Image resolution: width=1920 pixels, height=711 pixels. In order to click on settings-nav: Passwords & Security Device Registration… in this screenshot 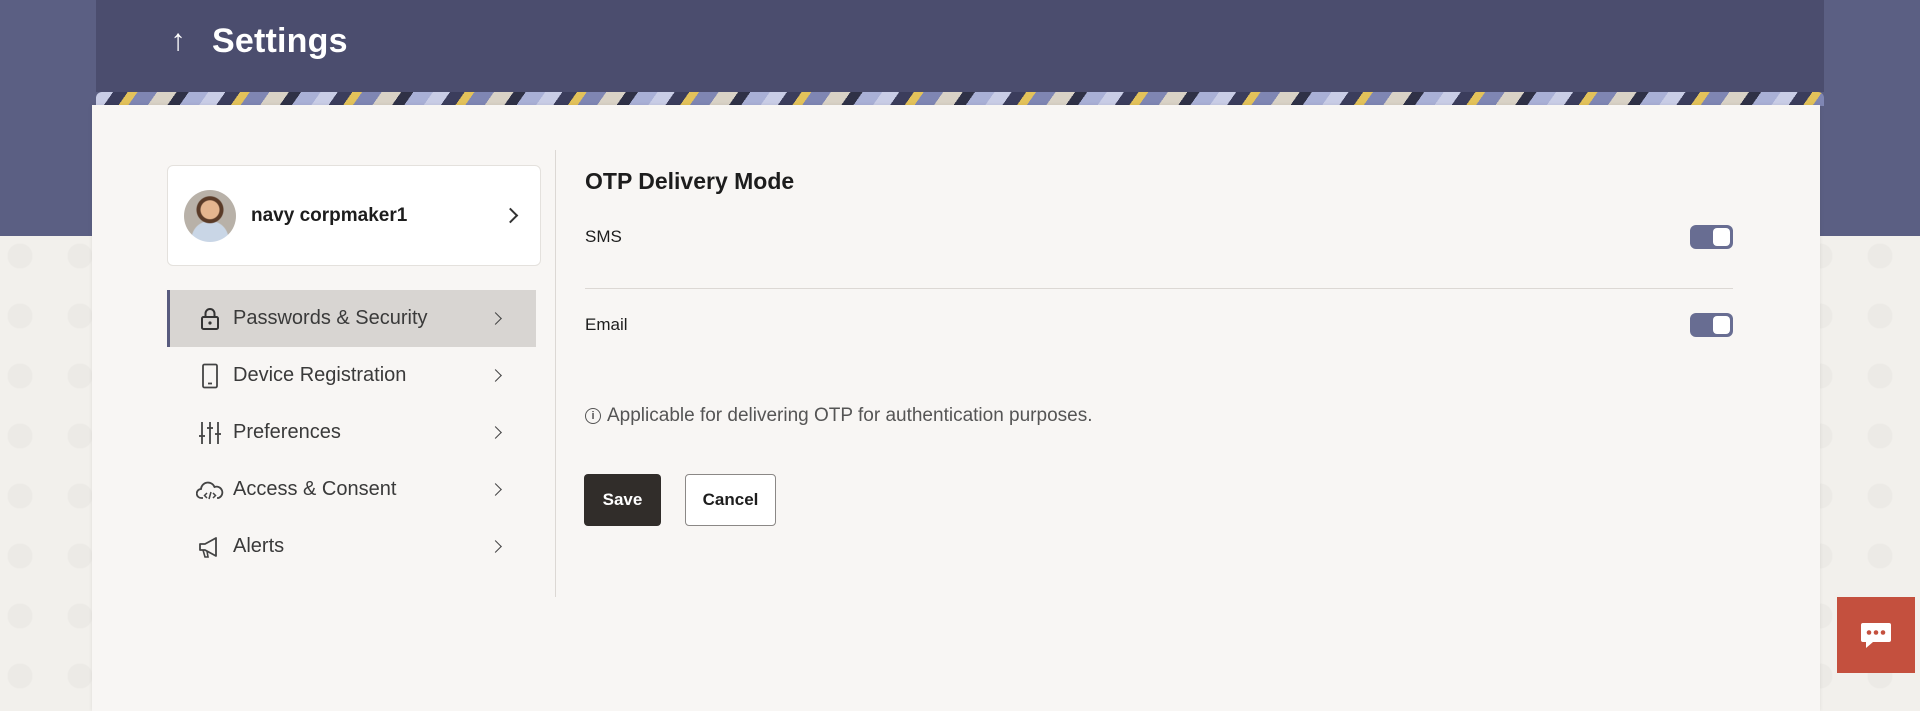, I will do `click(351, 432)`.